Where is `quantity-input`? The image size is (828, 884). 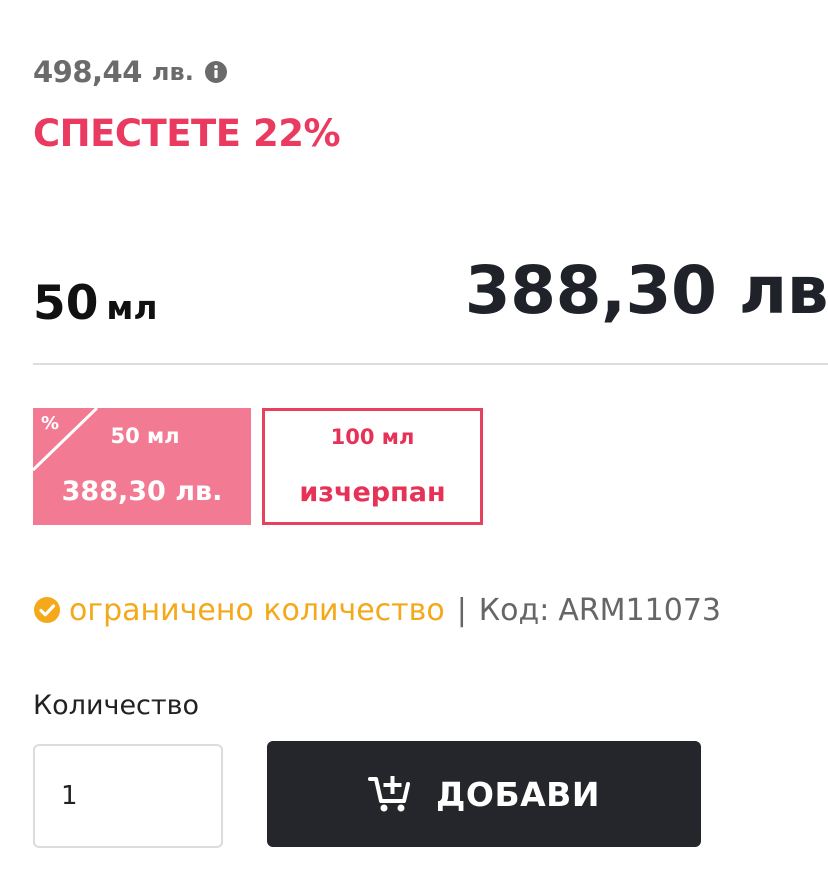
quantity-input is located at coordinates (128, 796).